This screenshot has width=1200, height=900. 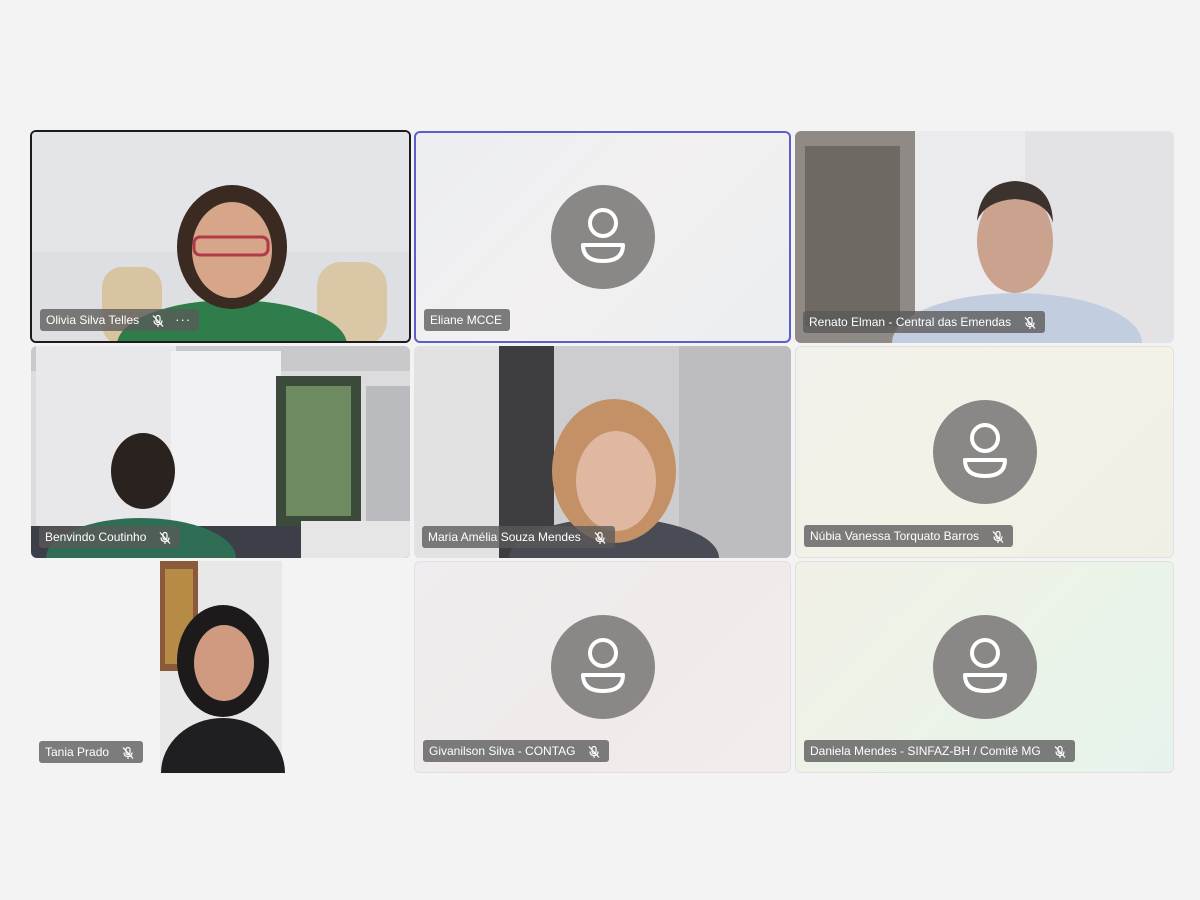 I want to click on name-tag: Renato Elman - Central das Emendas, so click(x=924, y=322).